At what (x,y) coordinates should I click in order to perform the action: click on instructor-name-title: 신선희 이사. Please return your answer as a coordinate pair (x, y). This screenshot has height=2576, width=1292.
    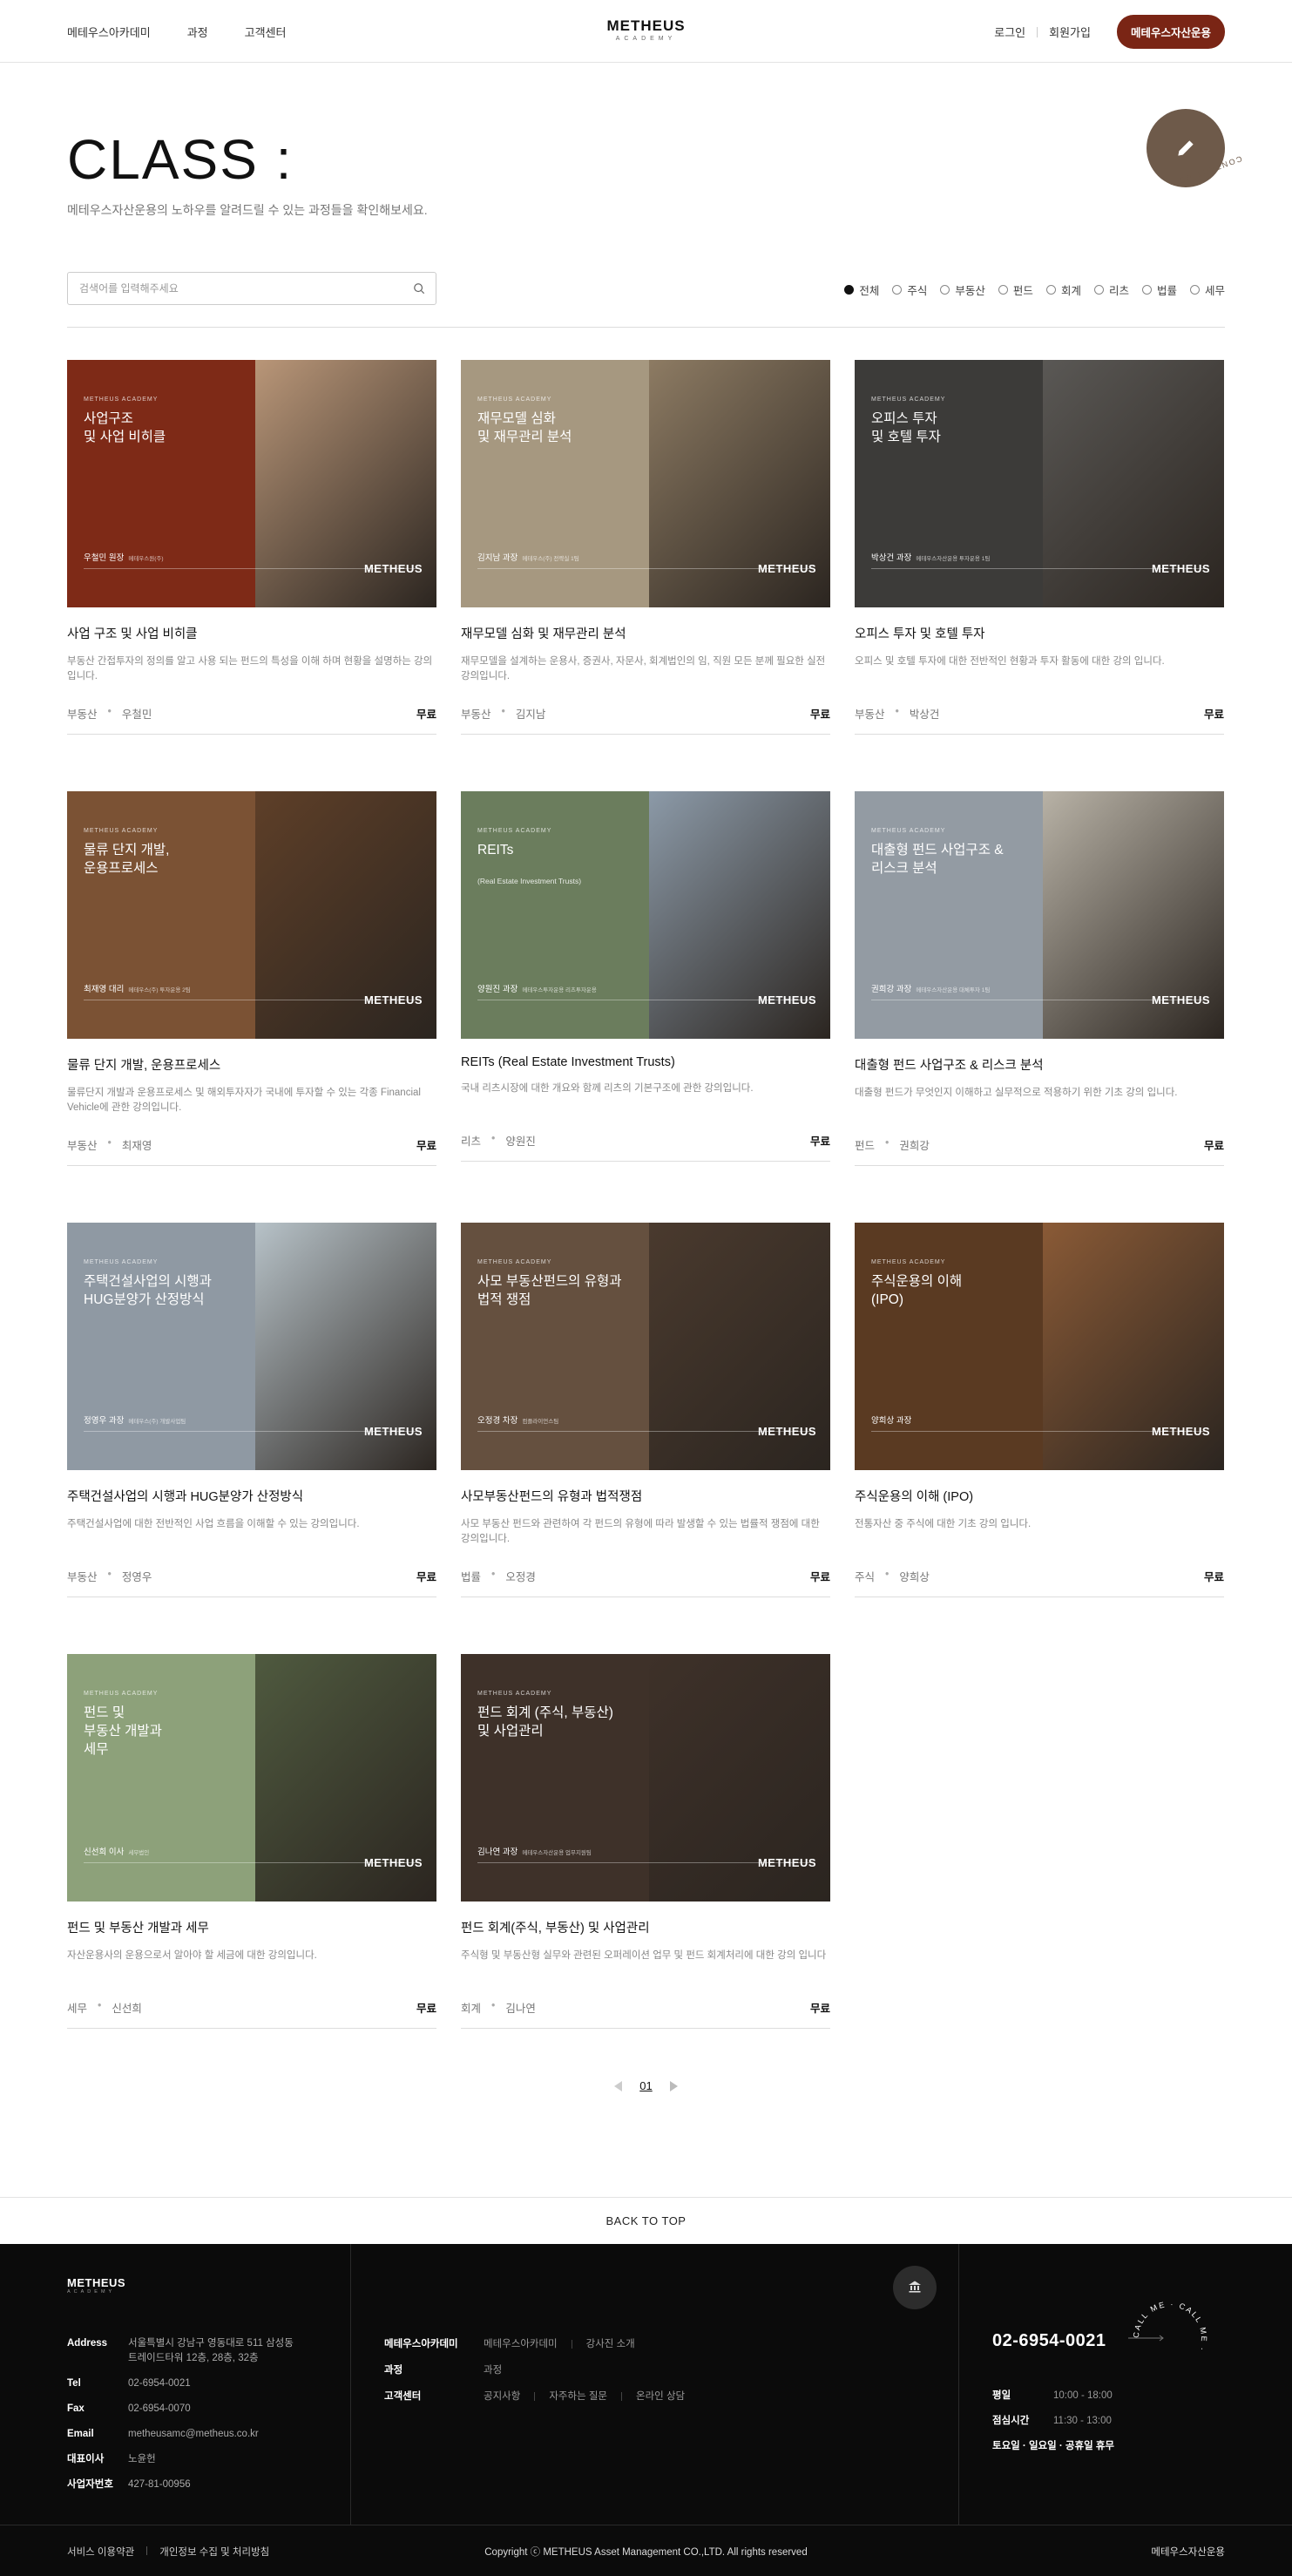
    Looking at the image, I should click on (104, 1852).